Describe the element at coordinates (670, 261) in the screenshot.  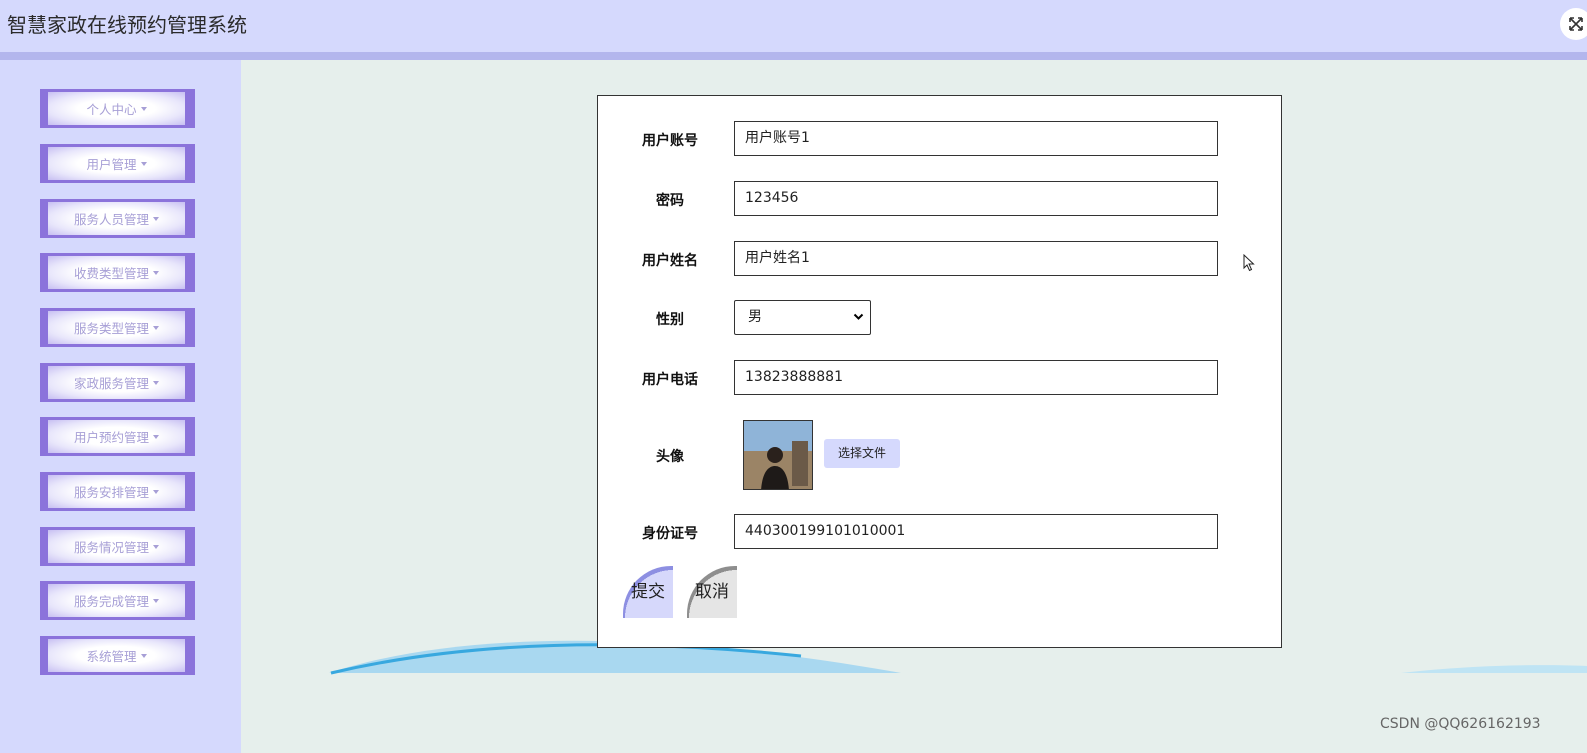
I see `name-label: 用户姓名` at that location.